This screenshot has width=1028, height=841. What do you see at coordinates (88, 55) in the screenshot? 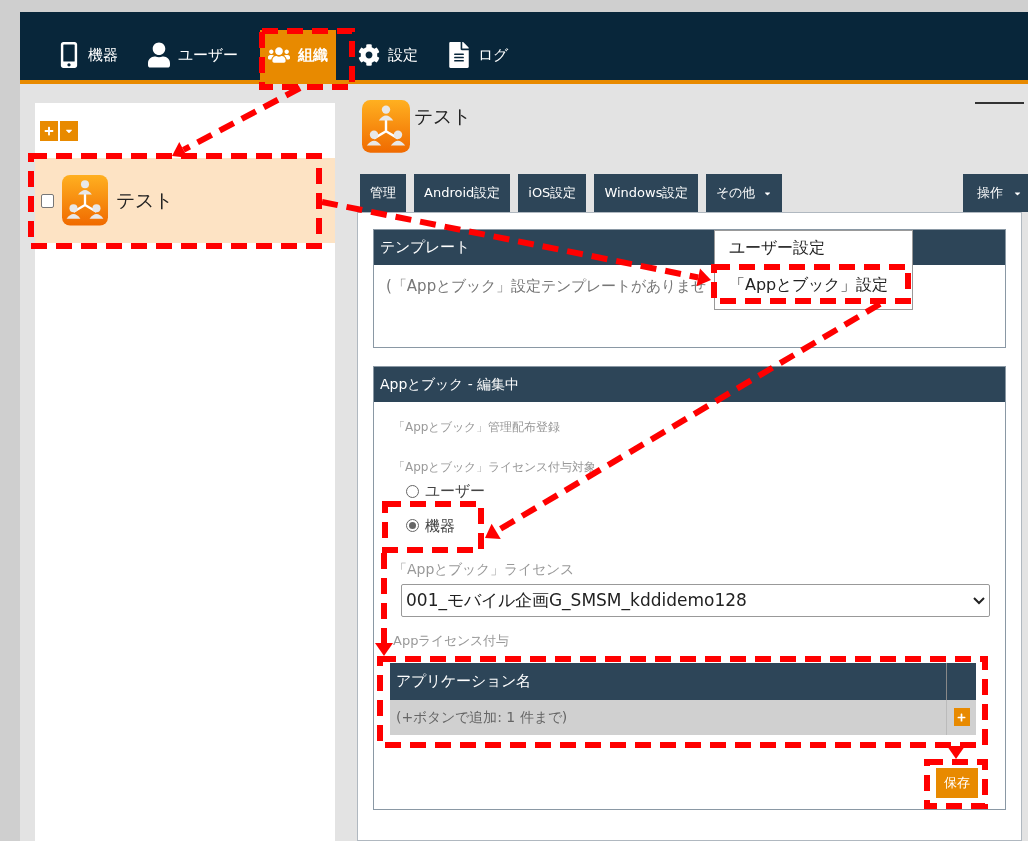
I see `nav-tab: 機器` at bounding box center [88, 55].